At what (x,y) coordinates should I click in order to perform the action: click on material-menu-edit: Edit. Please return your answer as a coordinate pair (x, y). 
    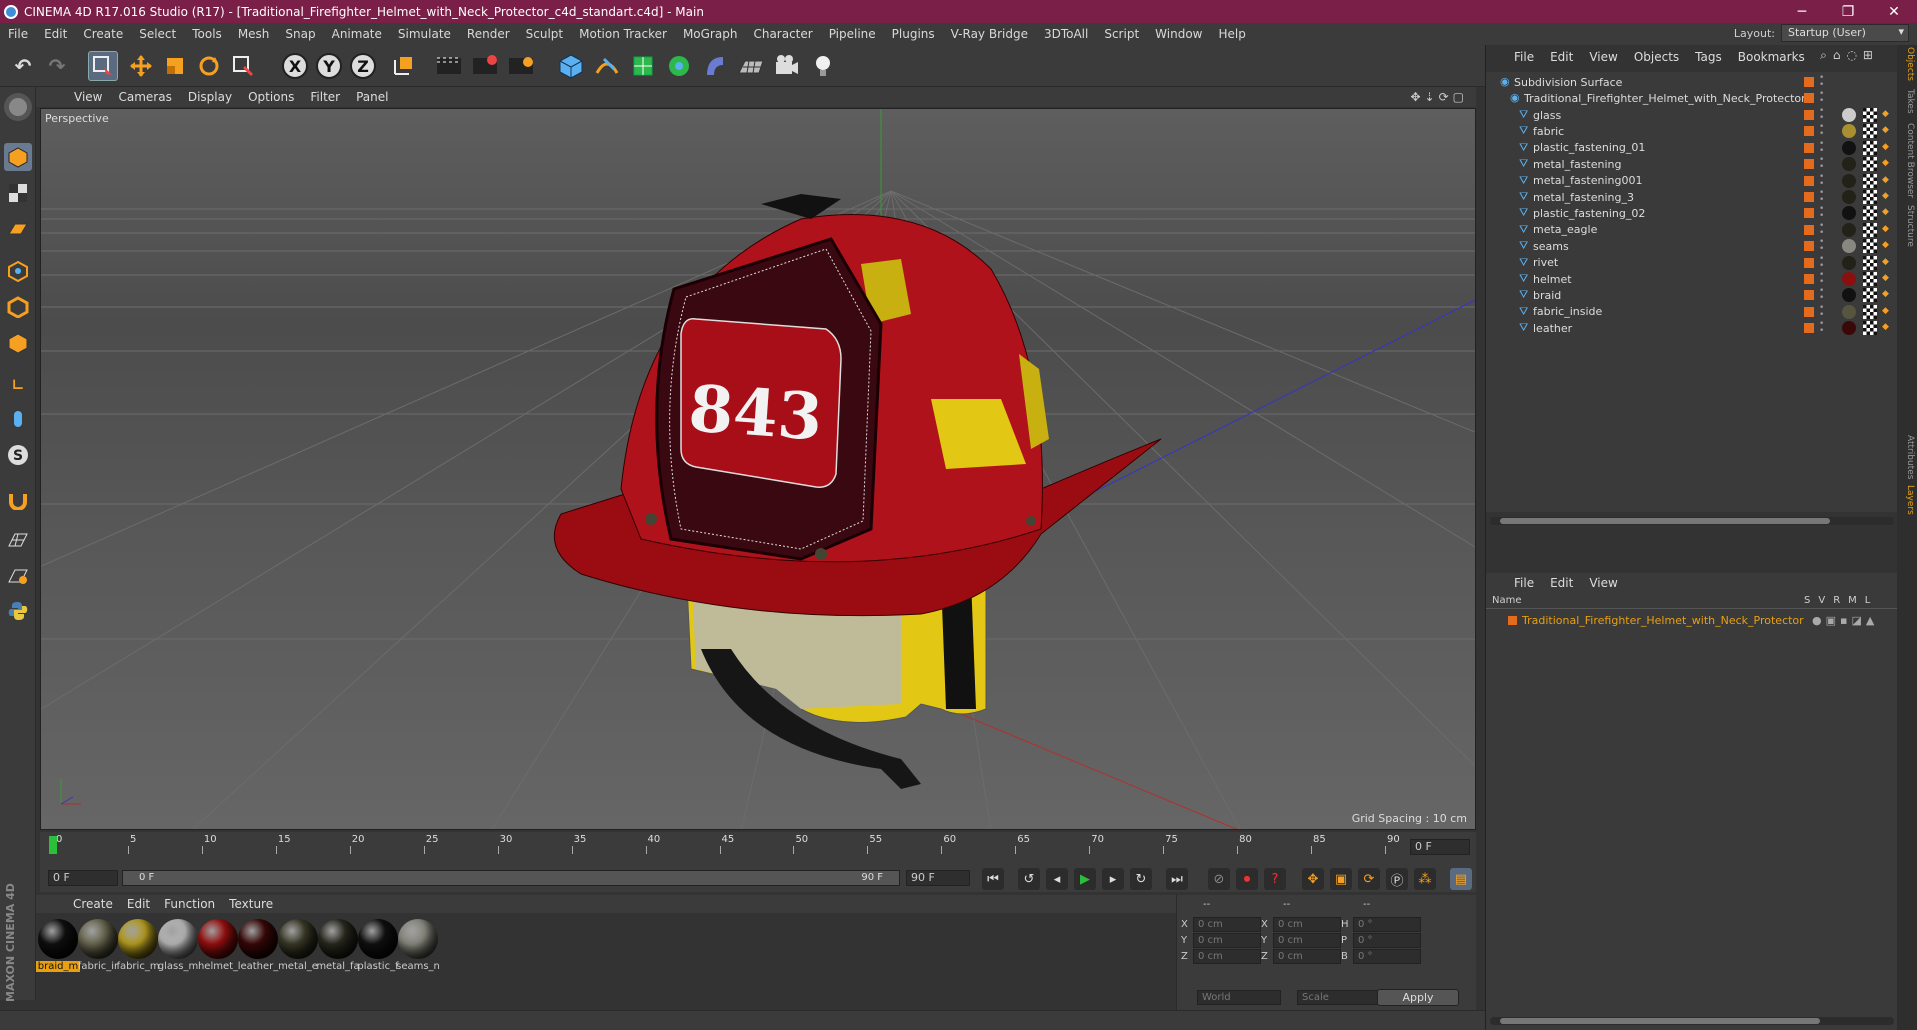
    Looking at the image, I should click on (138, 904).